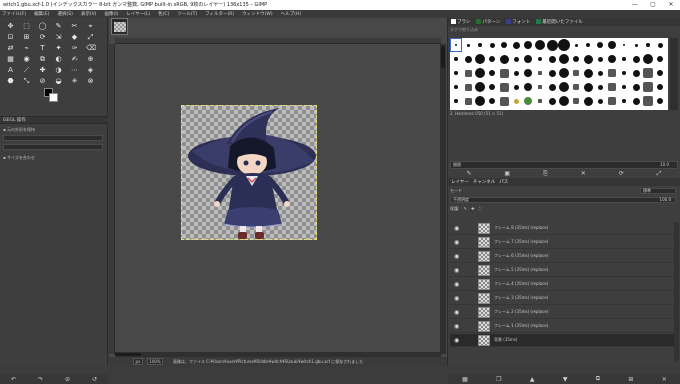  What do you see at coordinates (521, 326) in the screenshot?
I see `layer-name: フレーム 1 (35ms) (replace)` at bounding box center [521, 326].